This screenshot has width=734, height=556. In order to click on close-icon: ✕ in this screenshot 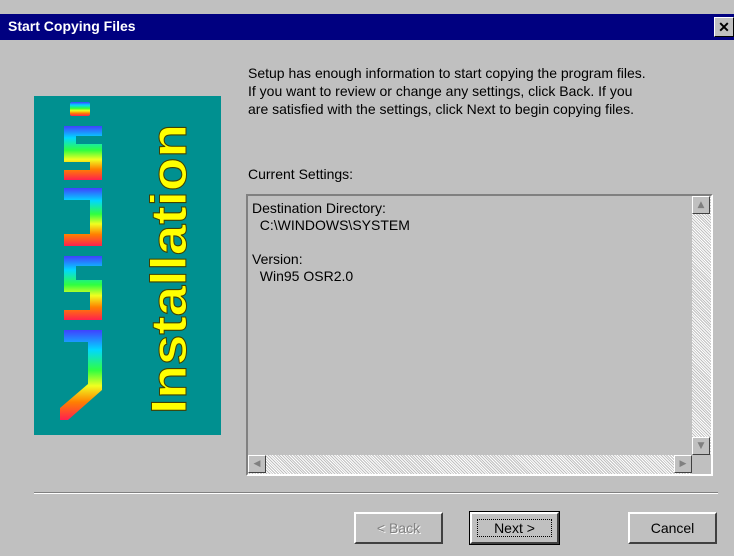, I will do `click(724, 27)`.